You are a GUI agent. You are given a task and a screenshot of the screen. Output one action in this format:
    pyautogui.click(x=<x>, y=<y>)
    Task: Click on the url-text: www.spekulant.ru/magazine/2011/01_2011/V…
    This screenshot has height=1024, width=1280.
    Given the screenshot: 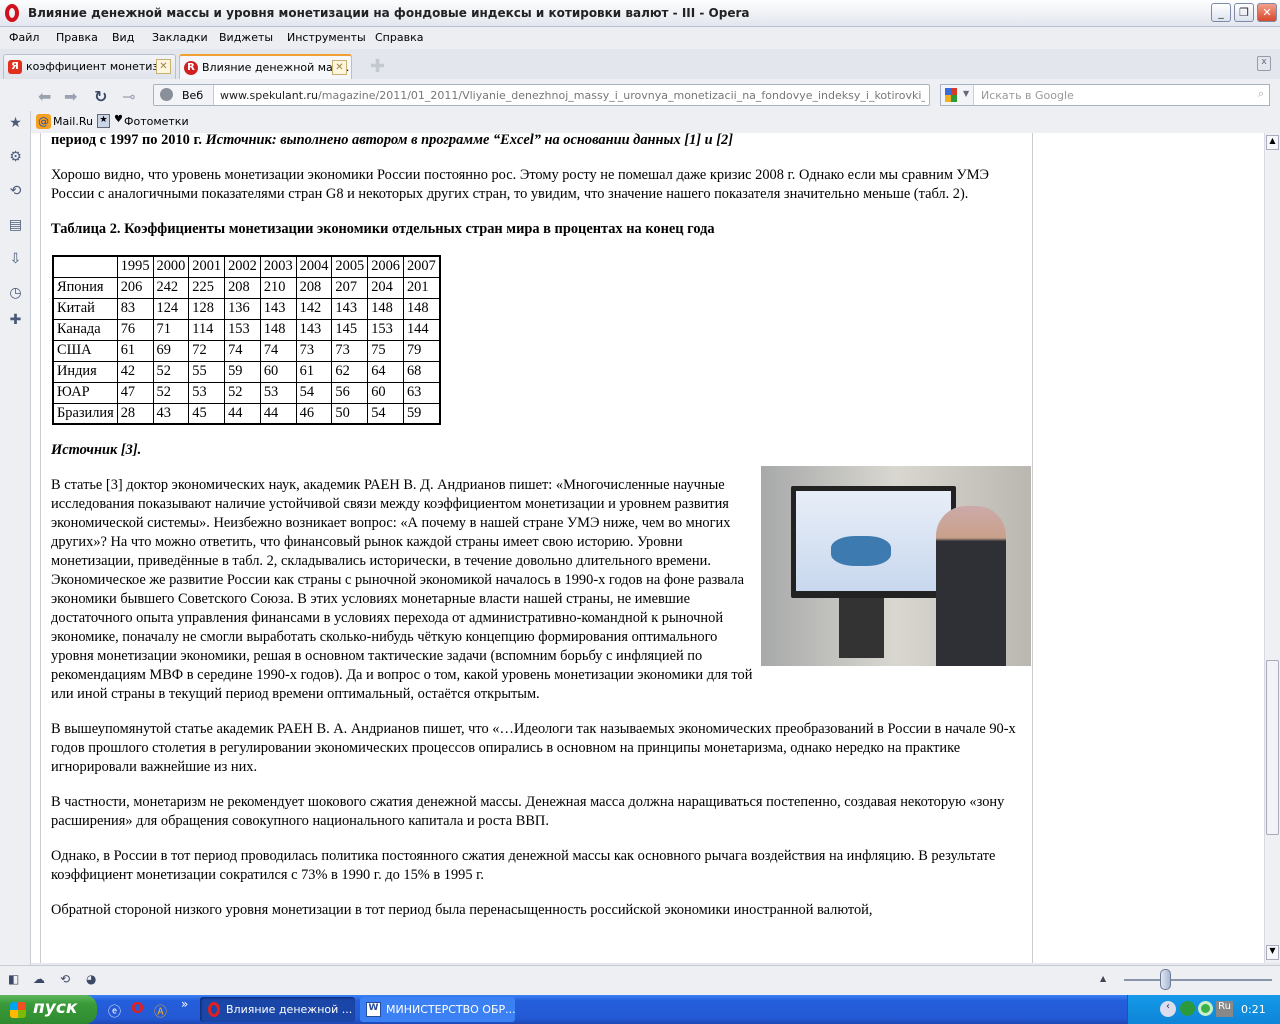 What is the action you would take?
    pyautogui.click(x=572, y=95)
    